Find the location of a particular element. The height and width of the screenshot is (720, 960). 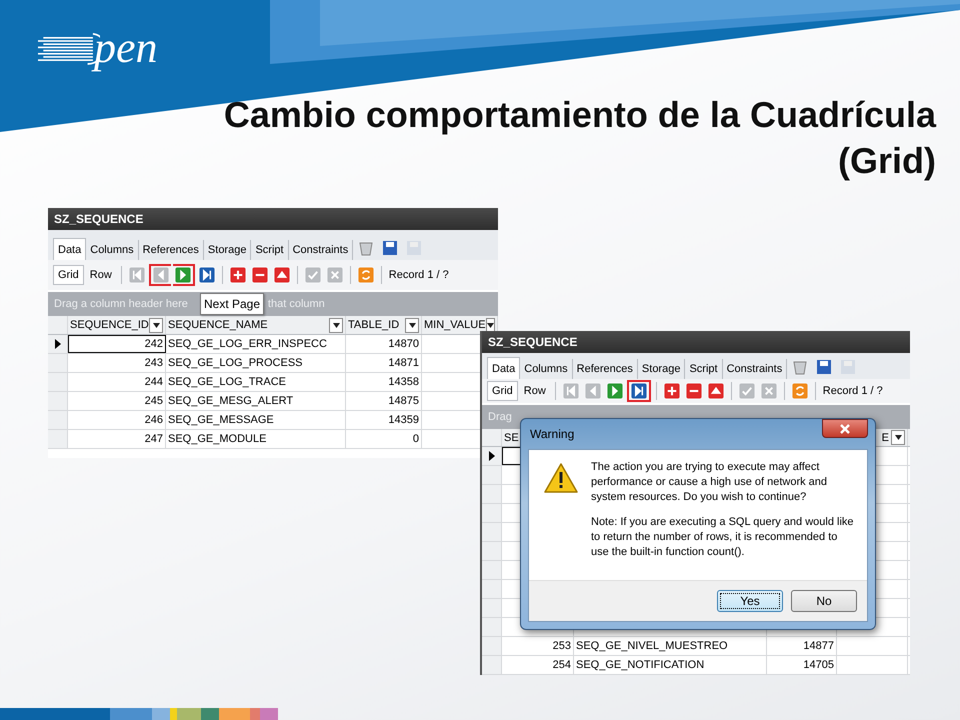

table-cell: SEQ_GE_MODULE is located at coordinates (256, 439).